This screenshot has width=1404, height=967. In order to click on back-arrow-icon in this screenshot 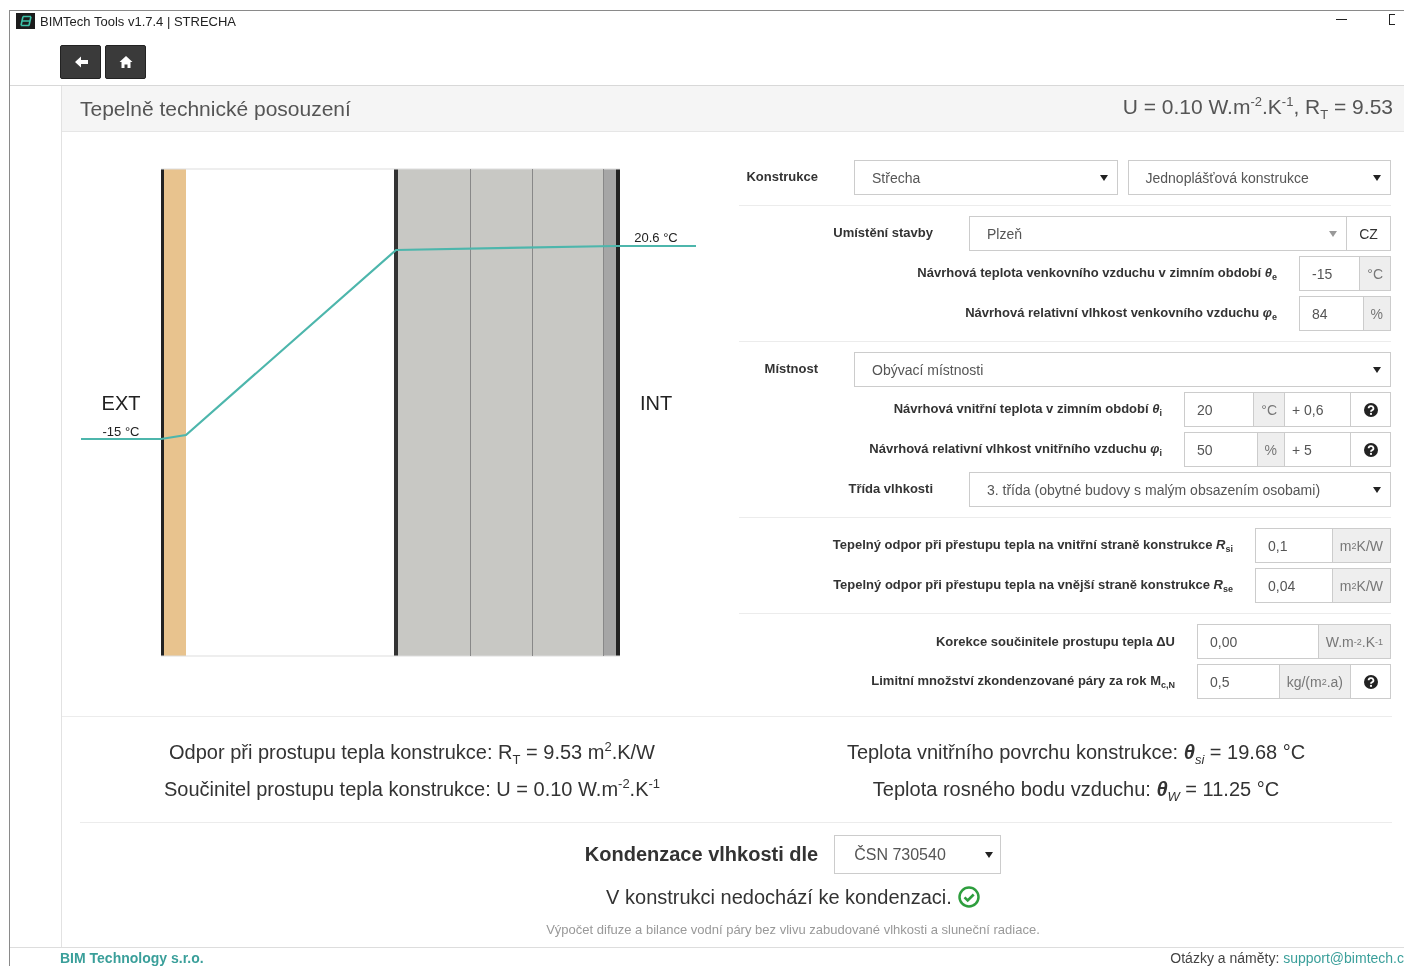, I will do `click(80, 62)`.